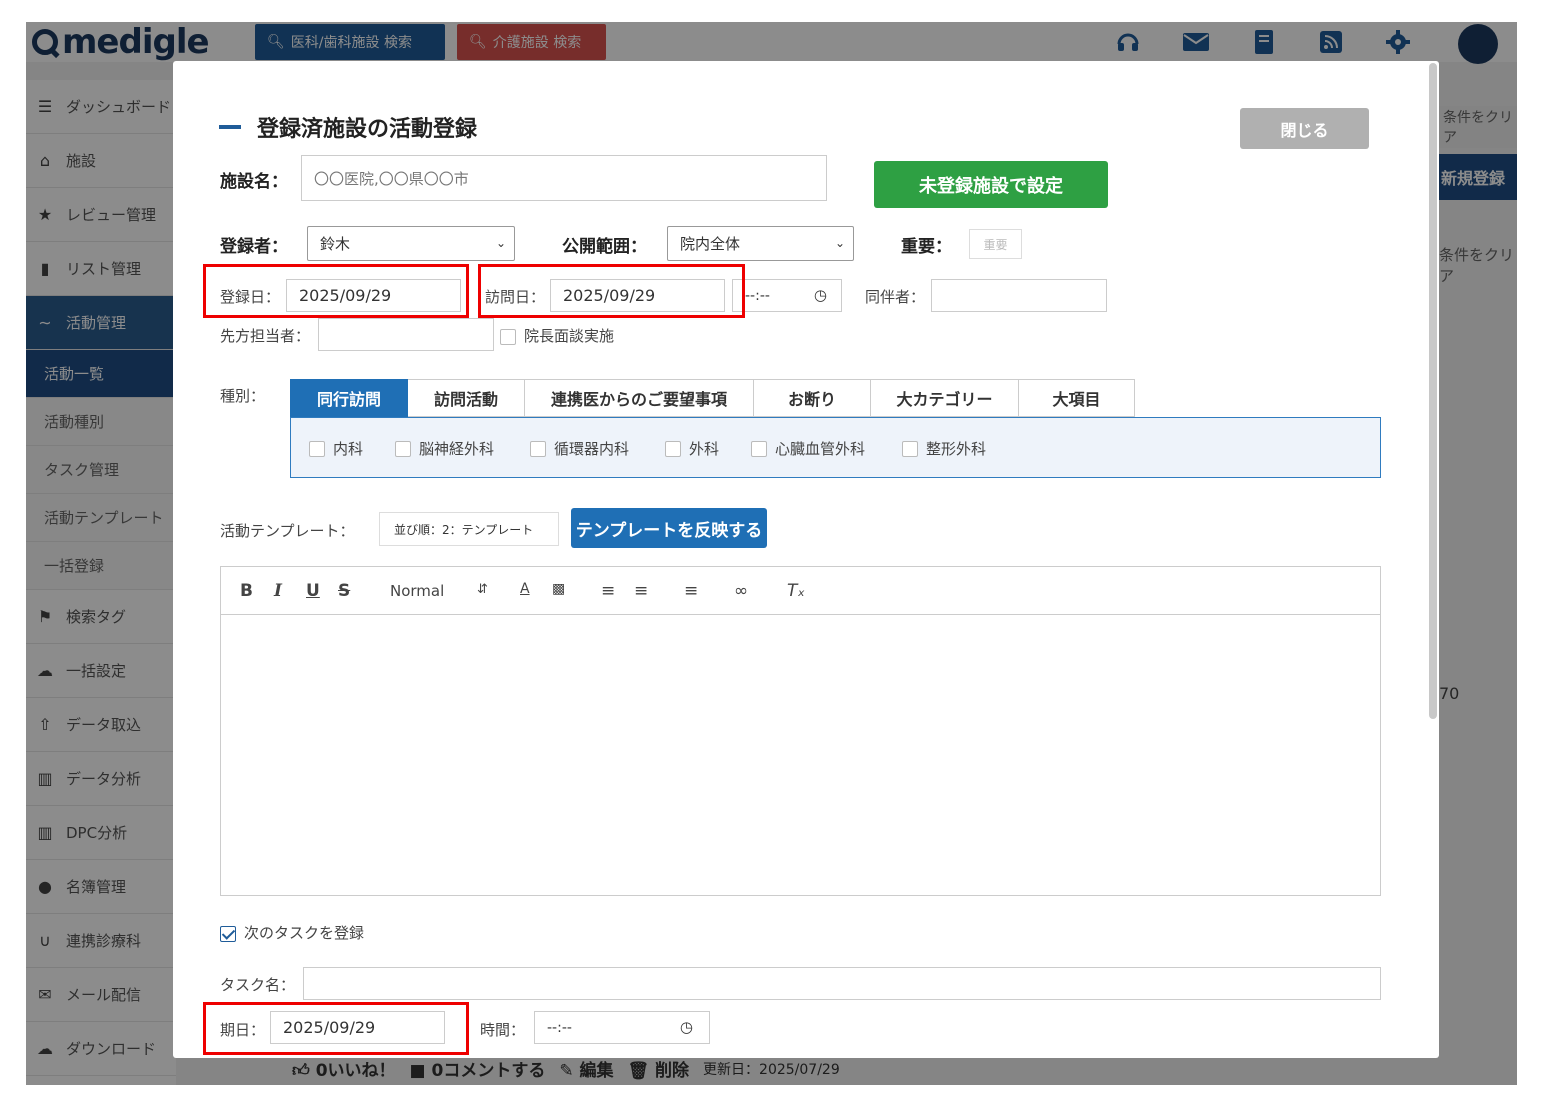  I want to click on modal-scrollbar, so click(1433, 391).